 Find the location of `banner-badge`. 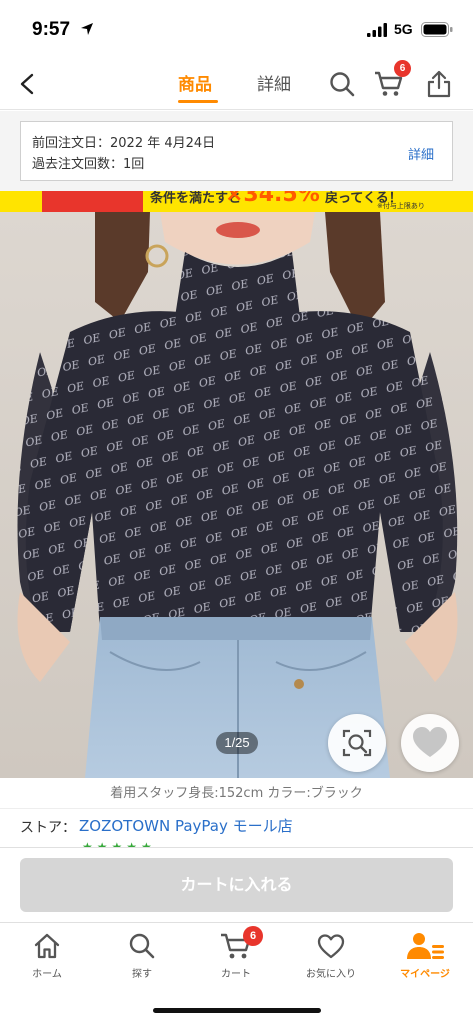

banner-badge is located at coordinates (92, 201).